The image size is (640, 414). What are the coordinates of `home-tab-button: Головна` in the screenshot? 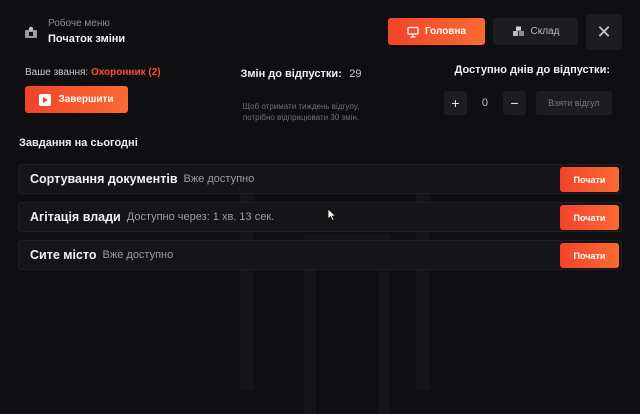 It's located at (436, 31).